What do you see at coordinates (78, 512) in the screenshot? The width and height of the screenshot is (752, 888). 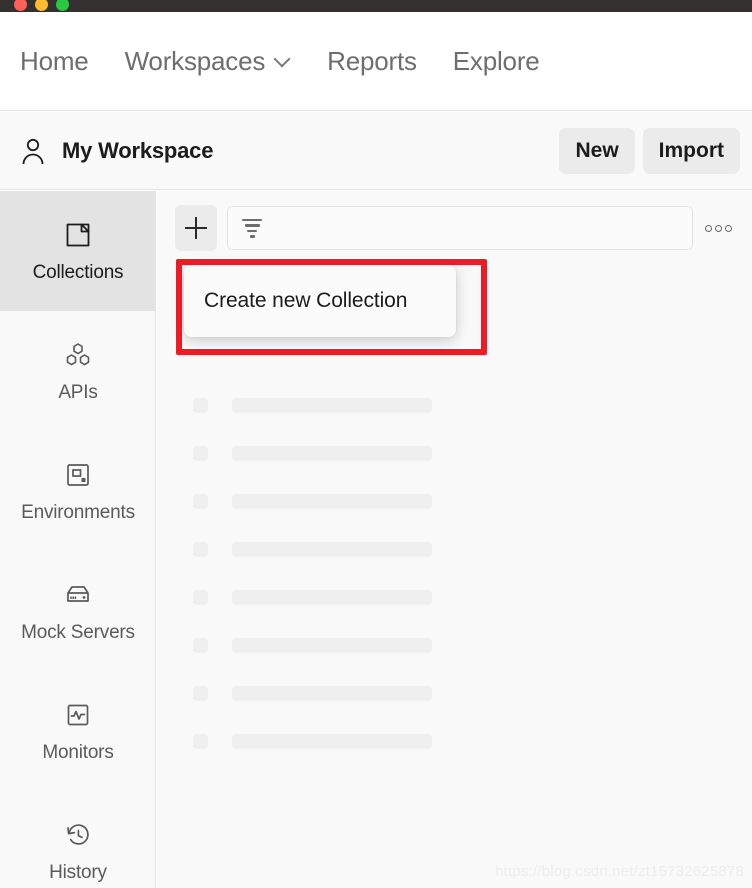 I see `sidebar-item-environments-label: Environments` at bounding box center [78, 512].